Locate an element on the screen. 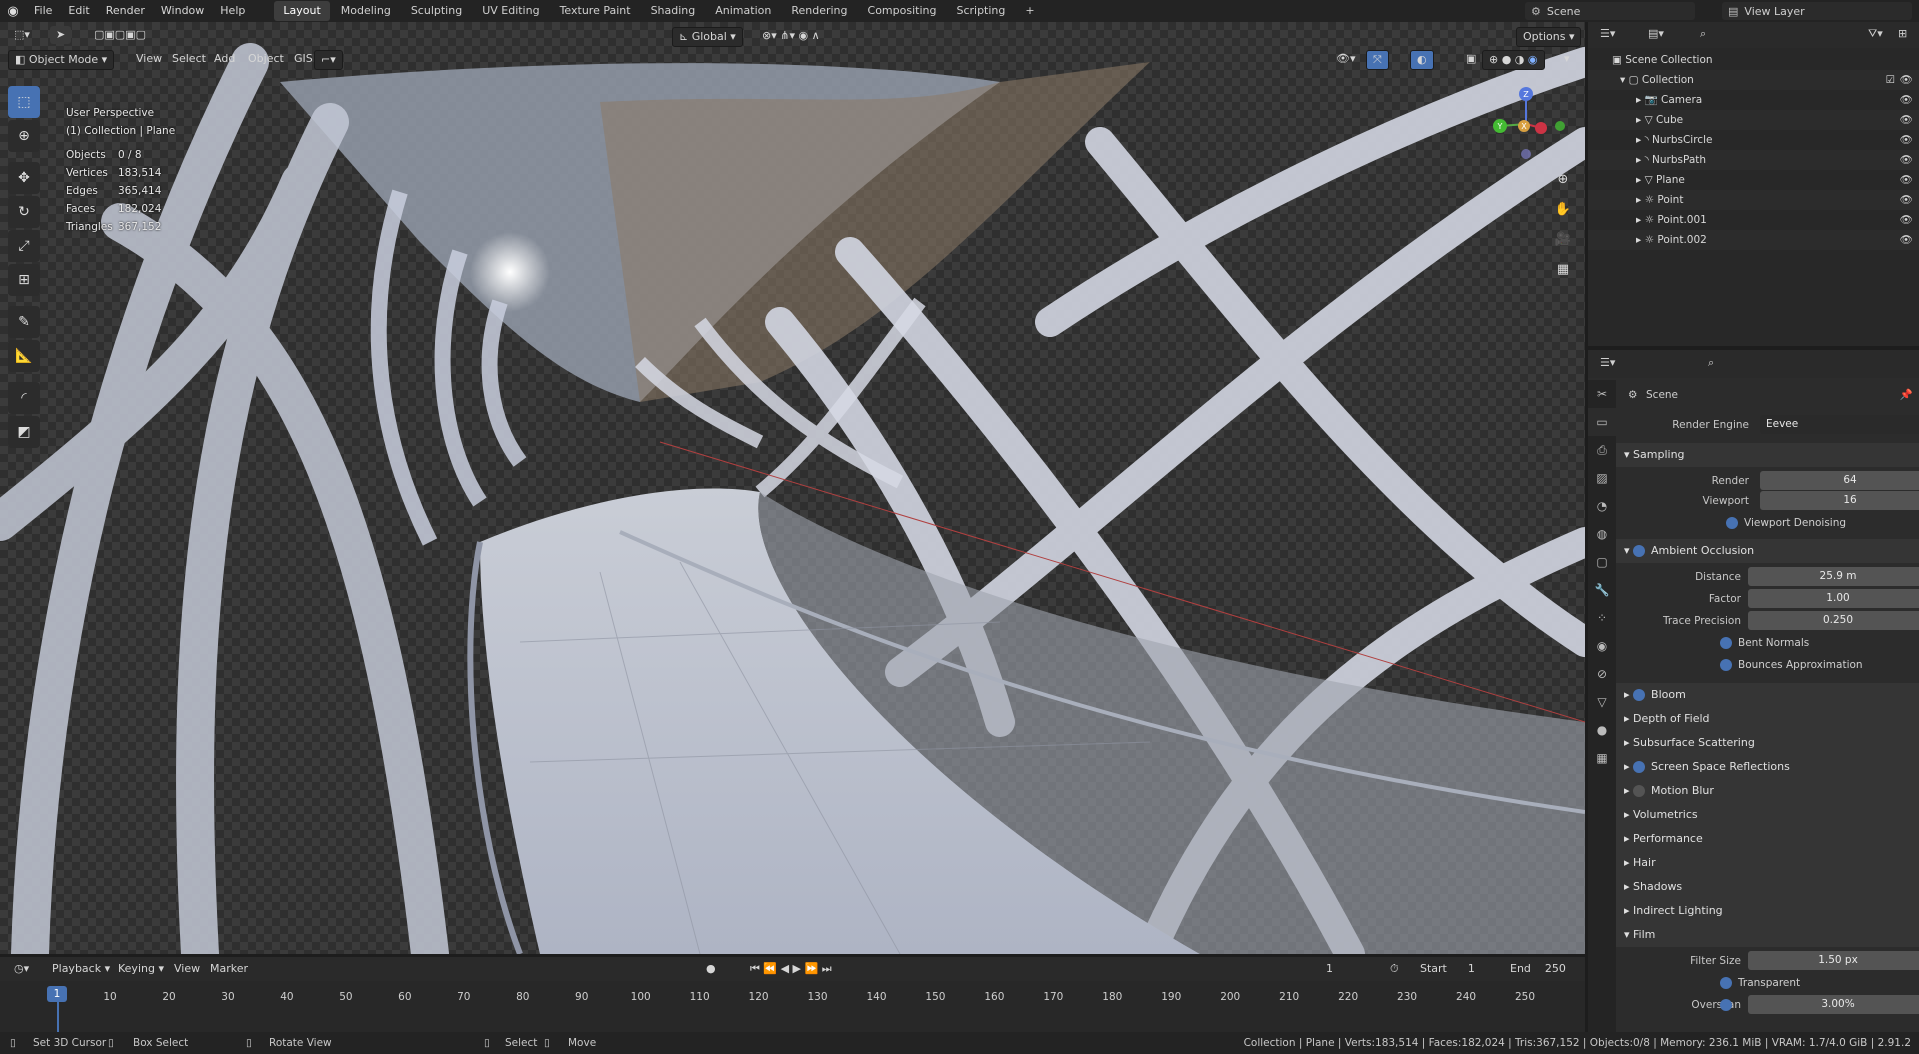 Image resolution: width=1919 pixels, height=1054 pixels. disclosure-triangle-icon: ▾ is located at coordinates (1624, 80).